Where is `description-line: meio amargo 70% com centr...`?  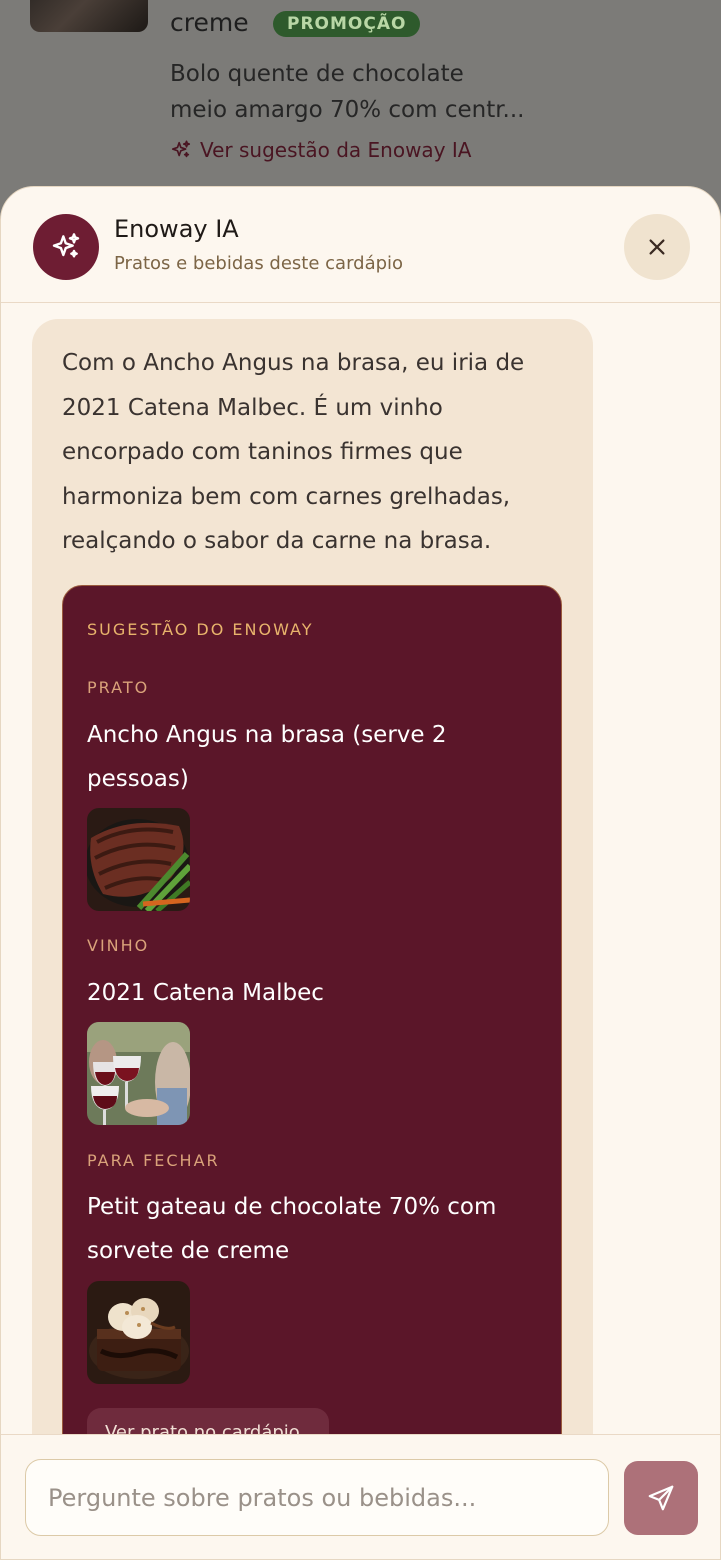 description-line: meio amargo 70% com centr... is located at coordinates (347, 110).